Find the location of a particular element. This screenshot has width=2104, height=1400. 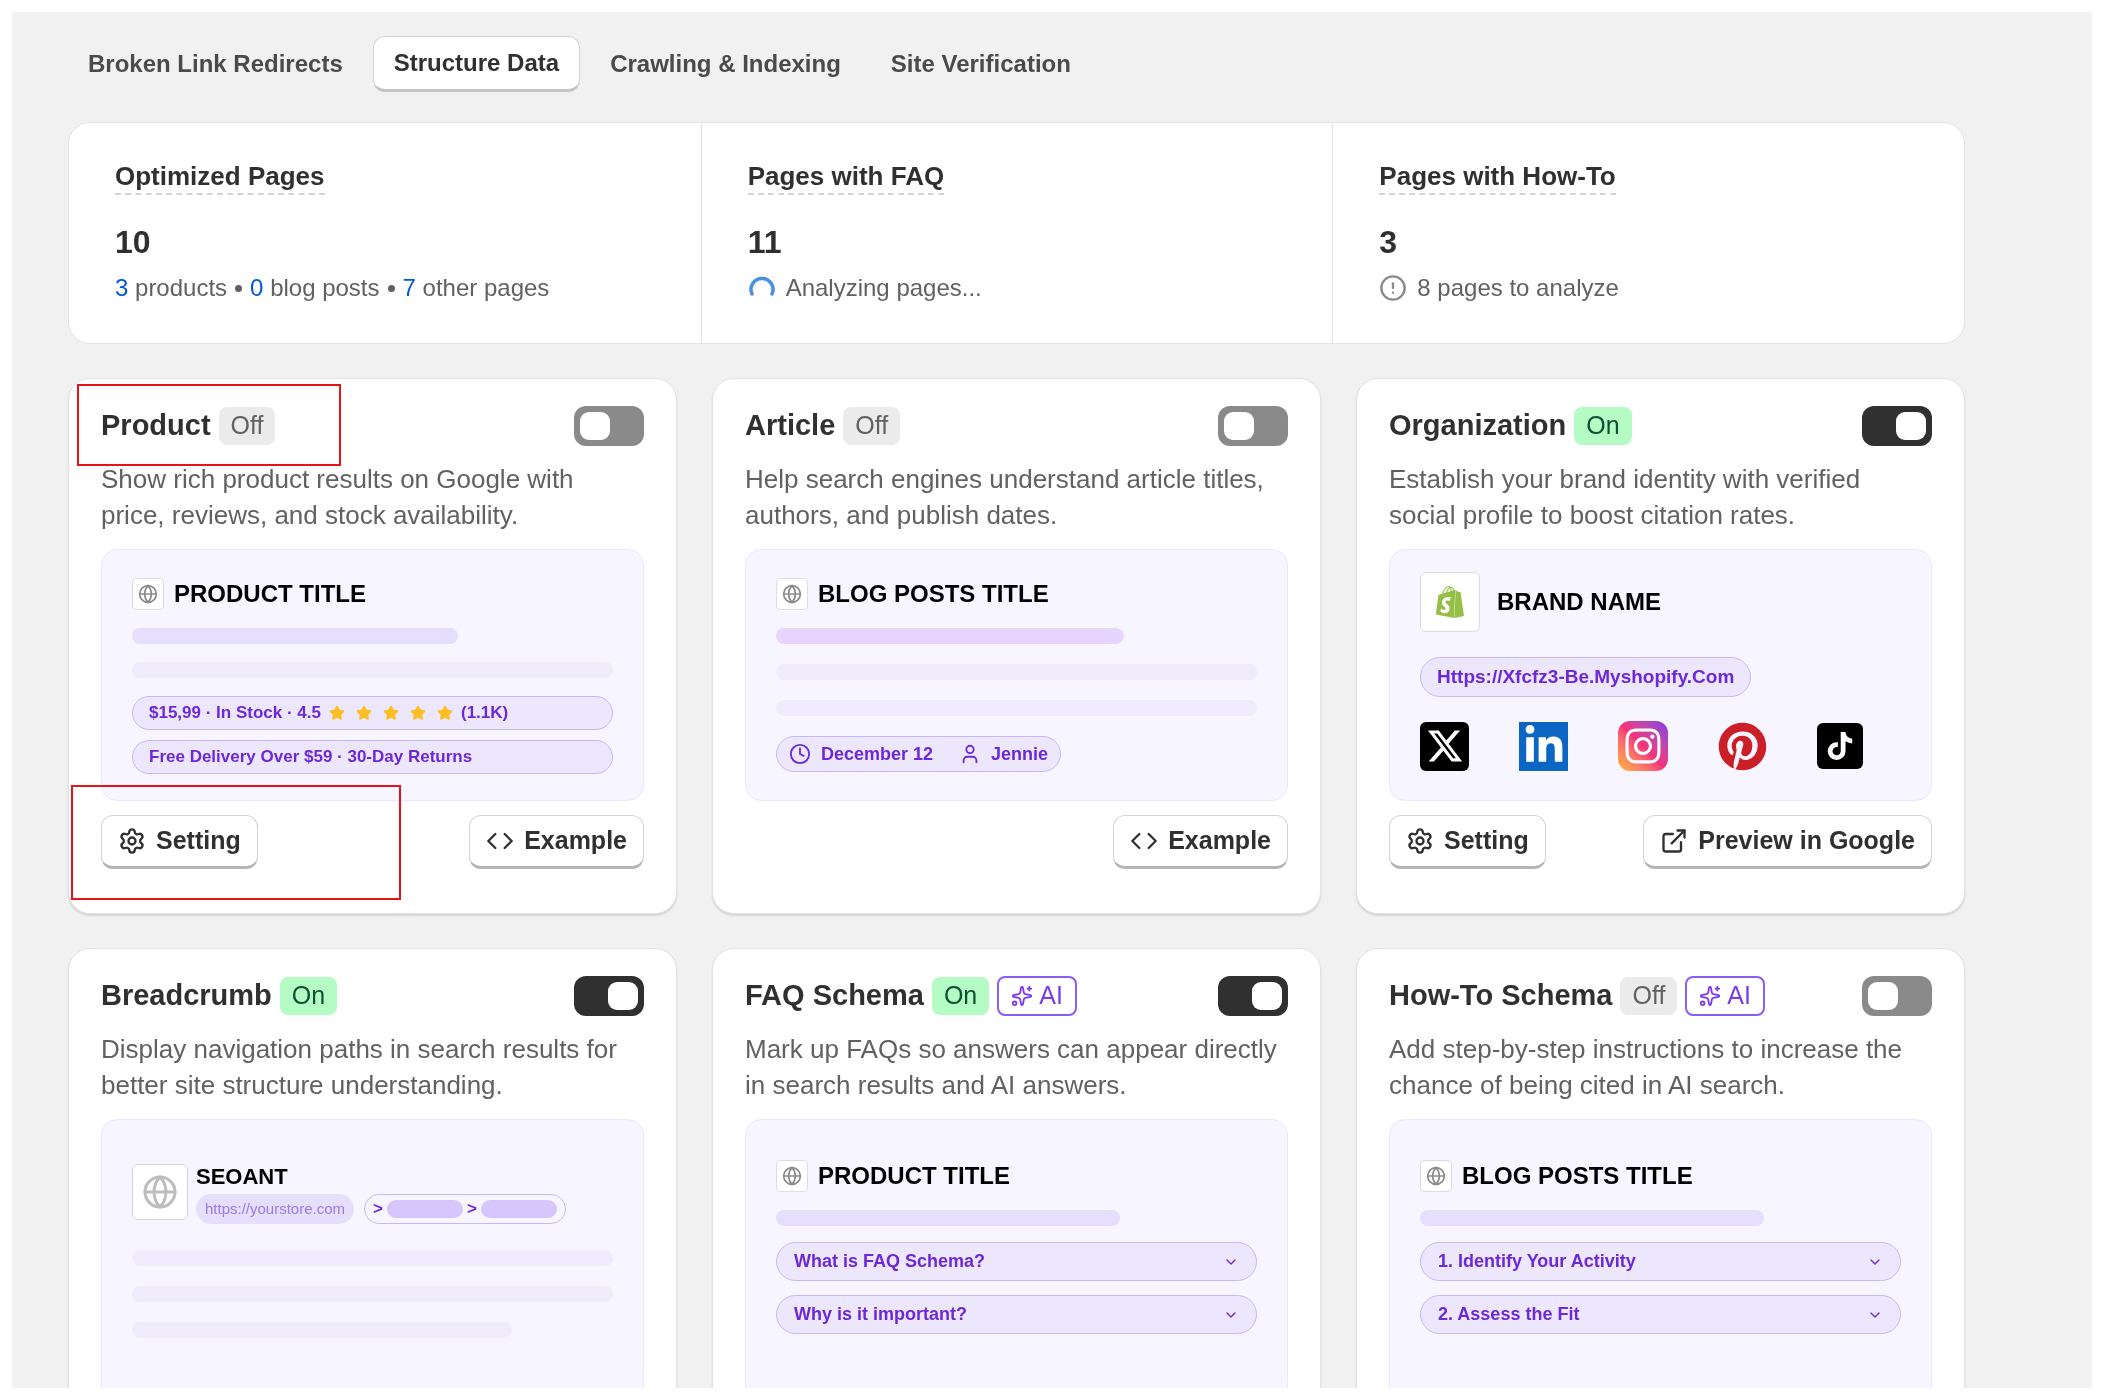

url-pill: Https://Xfcfz3-Be.Myshopify.Com is located at coordinates (1586, 677).